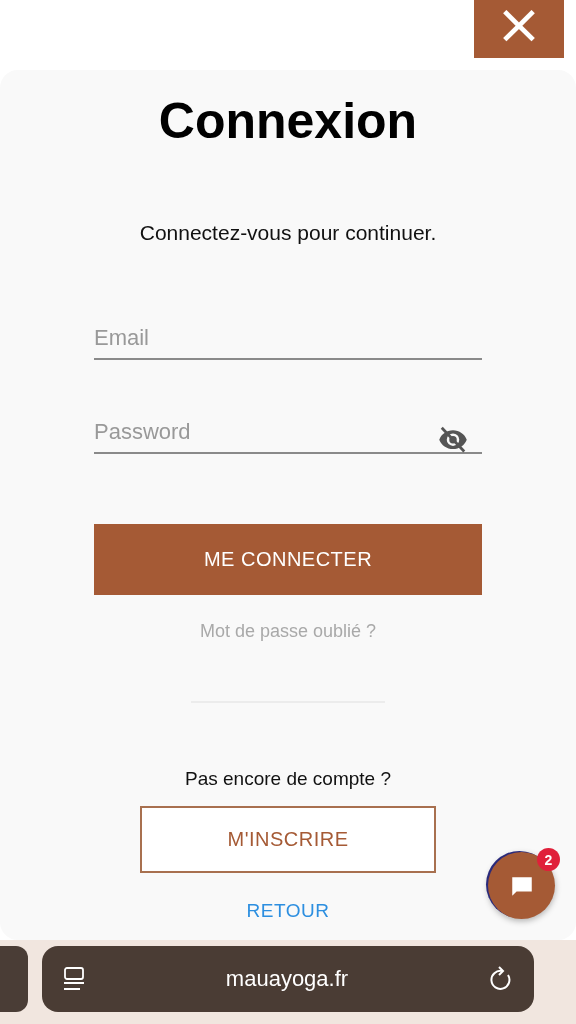 Image resolution: width=576 pixels, height=1024 pixels. What do you see at coordinates (453, 439) in the screenshot?
I see `eye-off-icon` at bounding box center [453, 439].